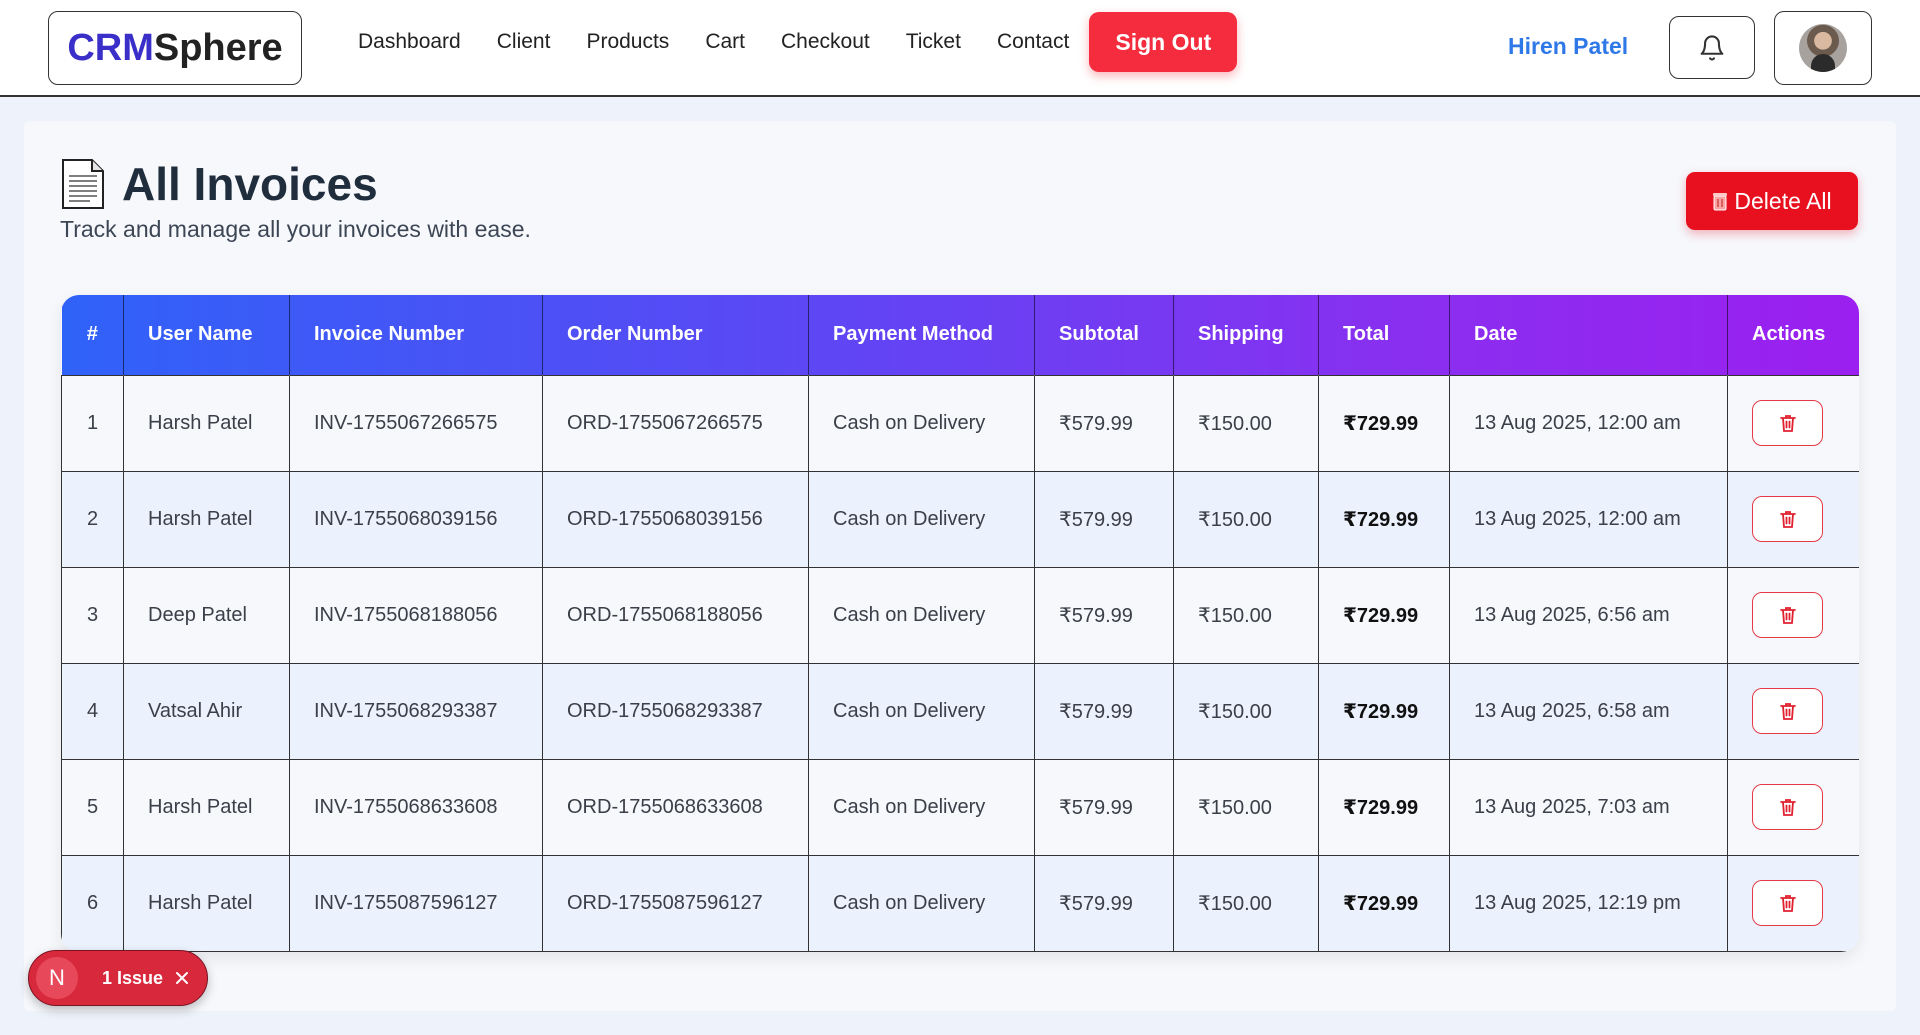 This screenshot has height=1035, width=1920. I want to click on bell-icon, so click(1712, 47).